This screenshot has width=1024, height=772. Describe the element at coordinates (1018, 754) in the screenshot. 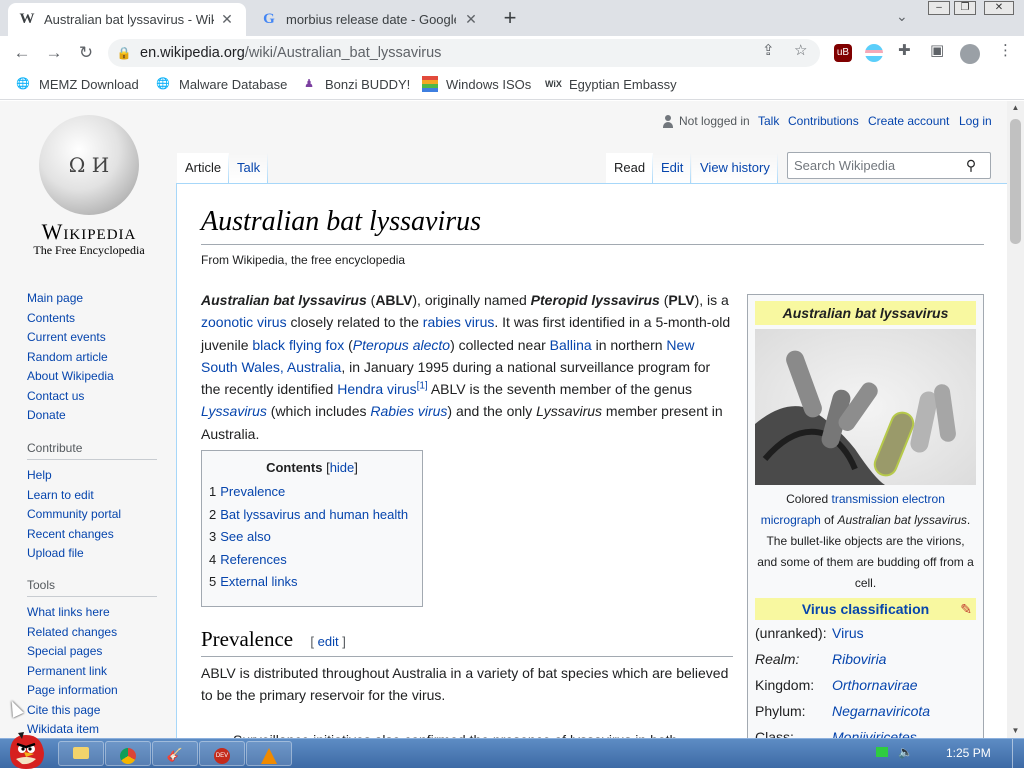

I see `show-desktop-button` at that location.